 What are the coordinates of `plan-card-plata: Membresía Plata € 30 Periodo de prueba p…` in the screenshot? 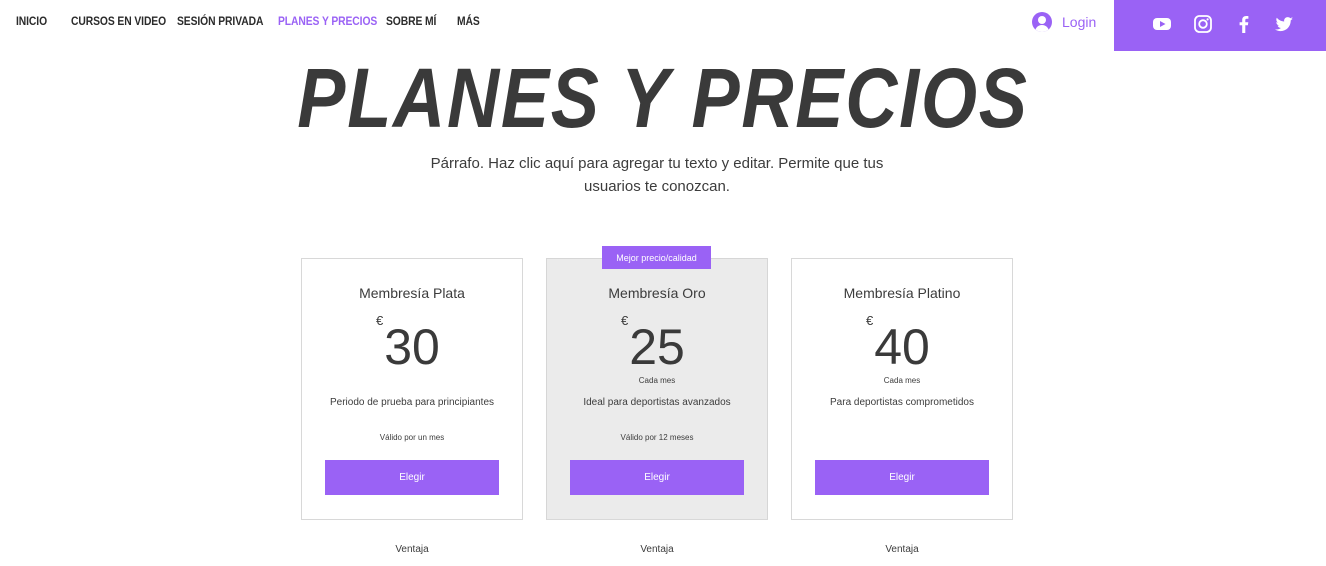 It's located at (412, 412).